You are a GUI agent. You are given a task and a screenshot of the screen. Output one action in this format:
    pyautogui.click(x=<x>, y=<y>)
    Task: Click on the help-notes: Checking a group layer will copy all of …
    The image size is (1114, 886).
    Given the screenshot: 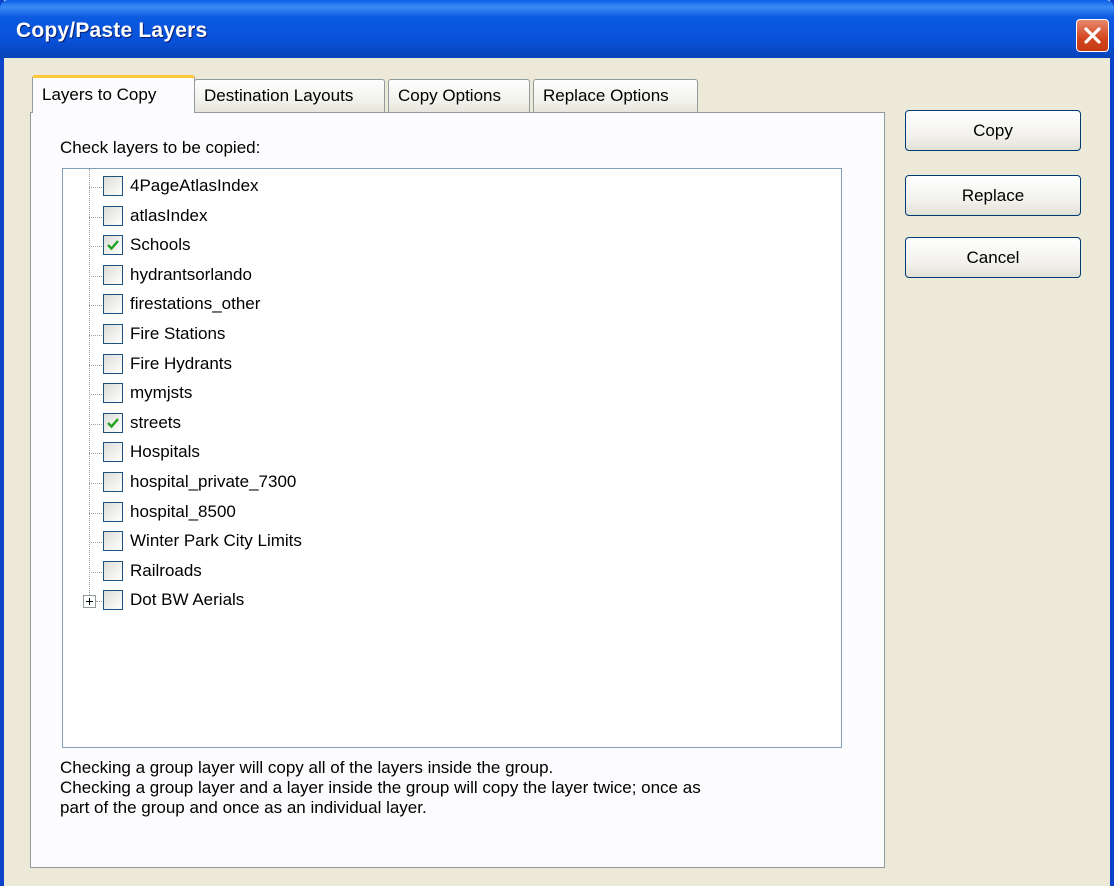 What is the action you would take?
    pyautogui.click(x=460, y=788)
    